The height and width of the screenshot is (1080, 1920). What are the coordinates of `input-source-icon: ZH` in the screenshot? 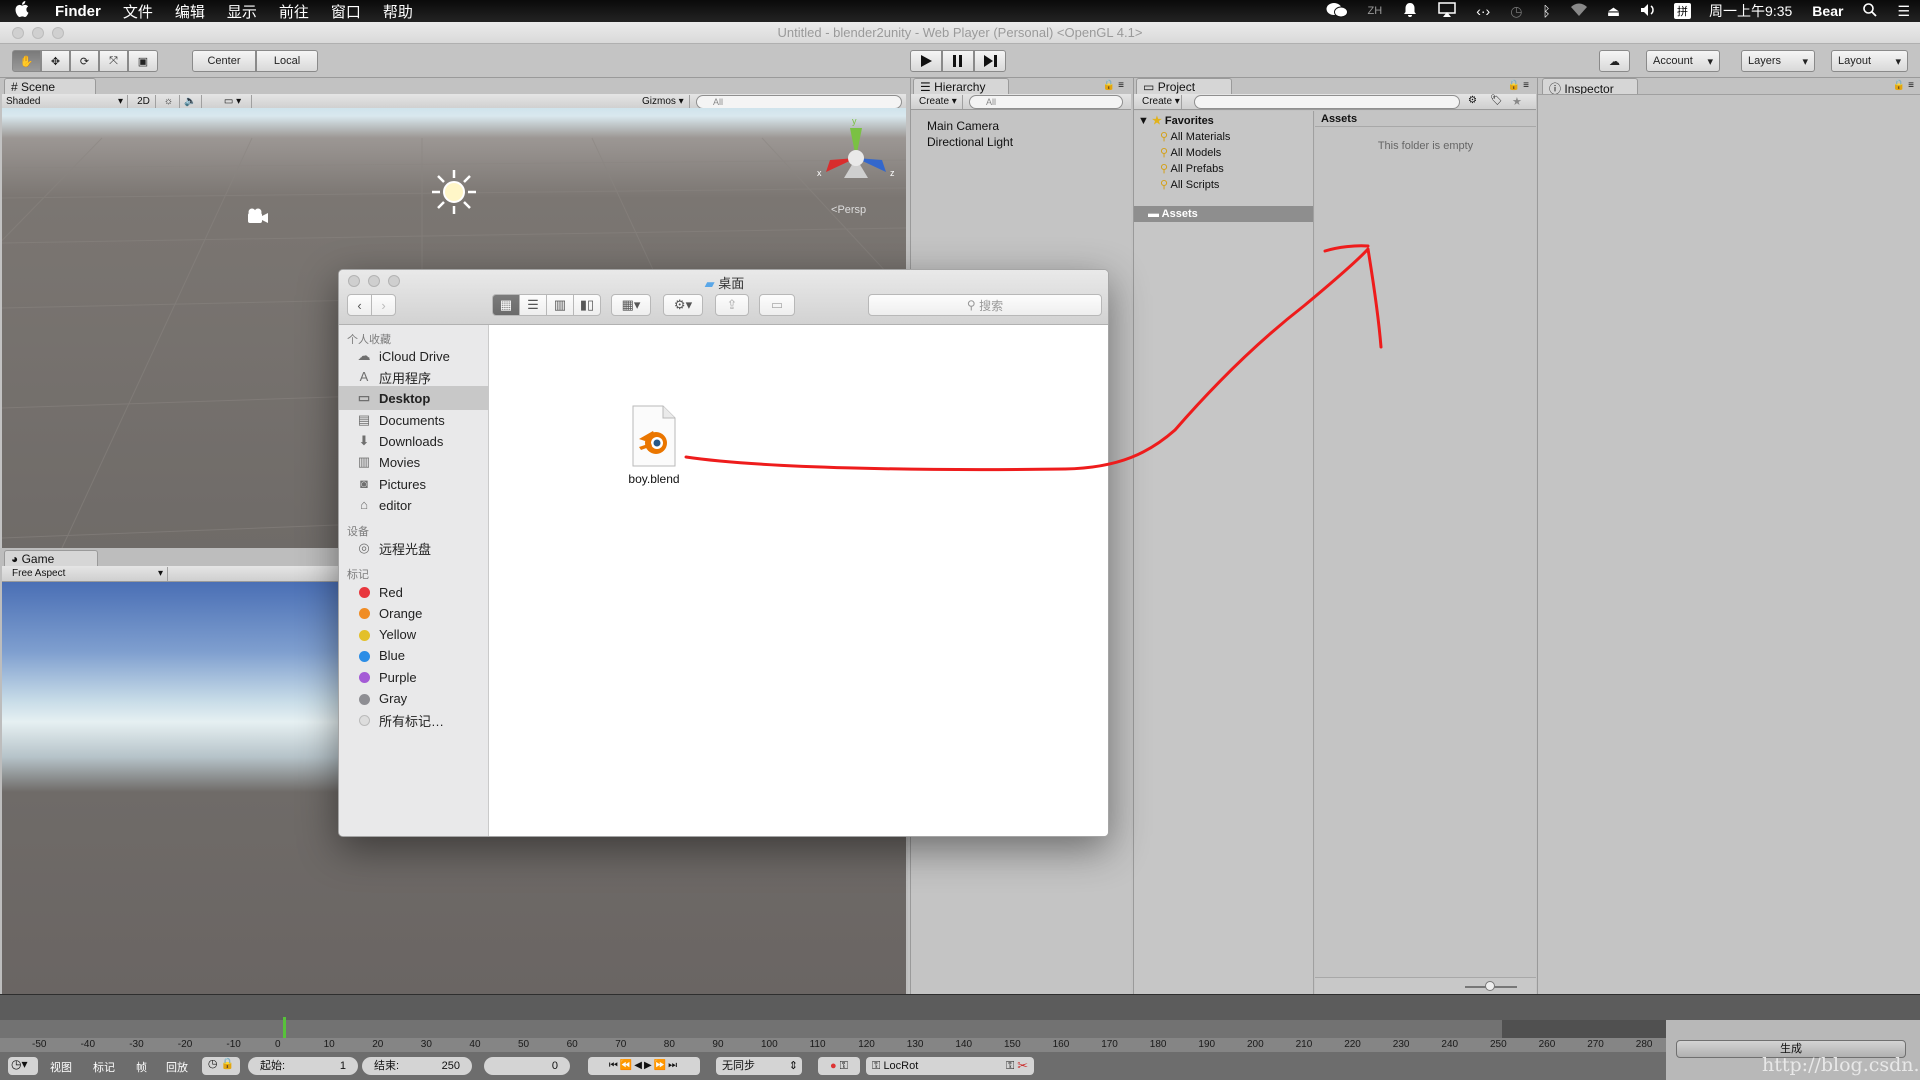 It's located at (1375, 11).